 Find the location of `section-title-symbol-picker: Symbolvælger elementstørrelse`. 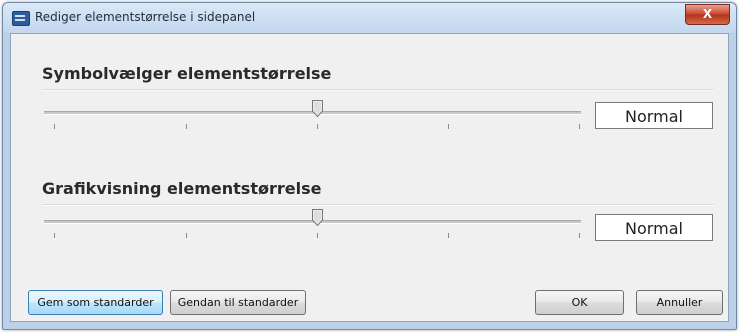

section-title-symbol-picker: Symbolvælger elementstørrelse is located at coordinates (187, 73).